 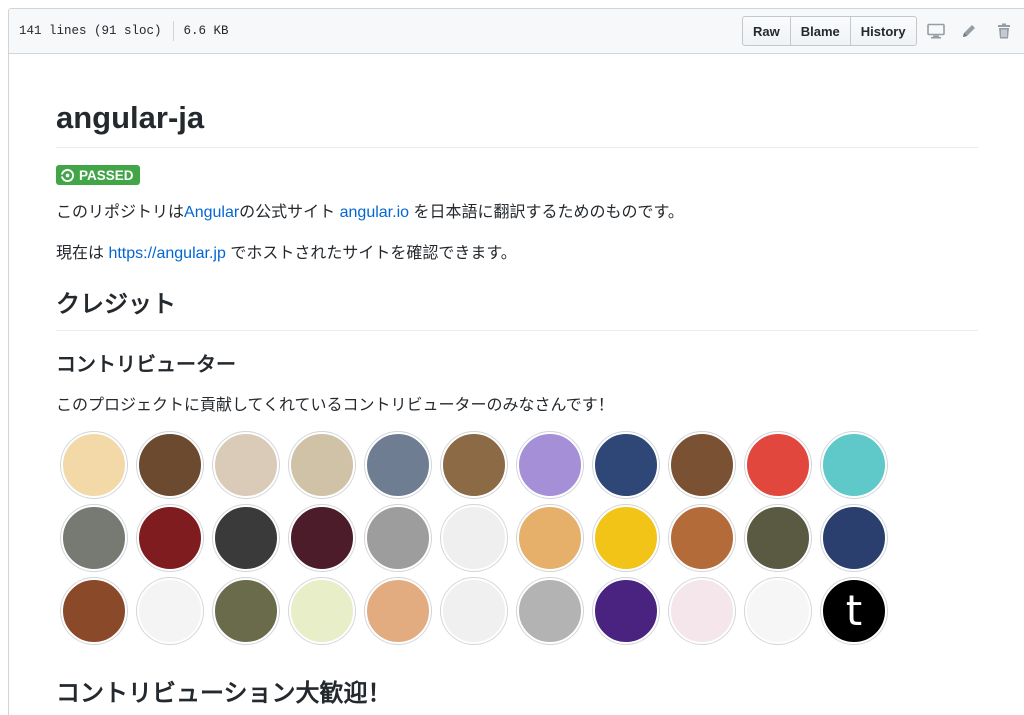 What do you see at coordinates (211, 212) in the screenshot?
I see `angular-link: Angular` at bounding box center [211, 212].